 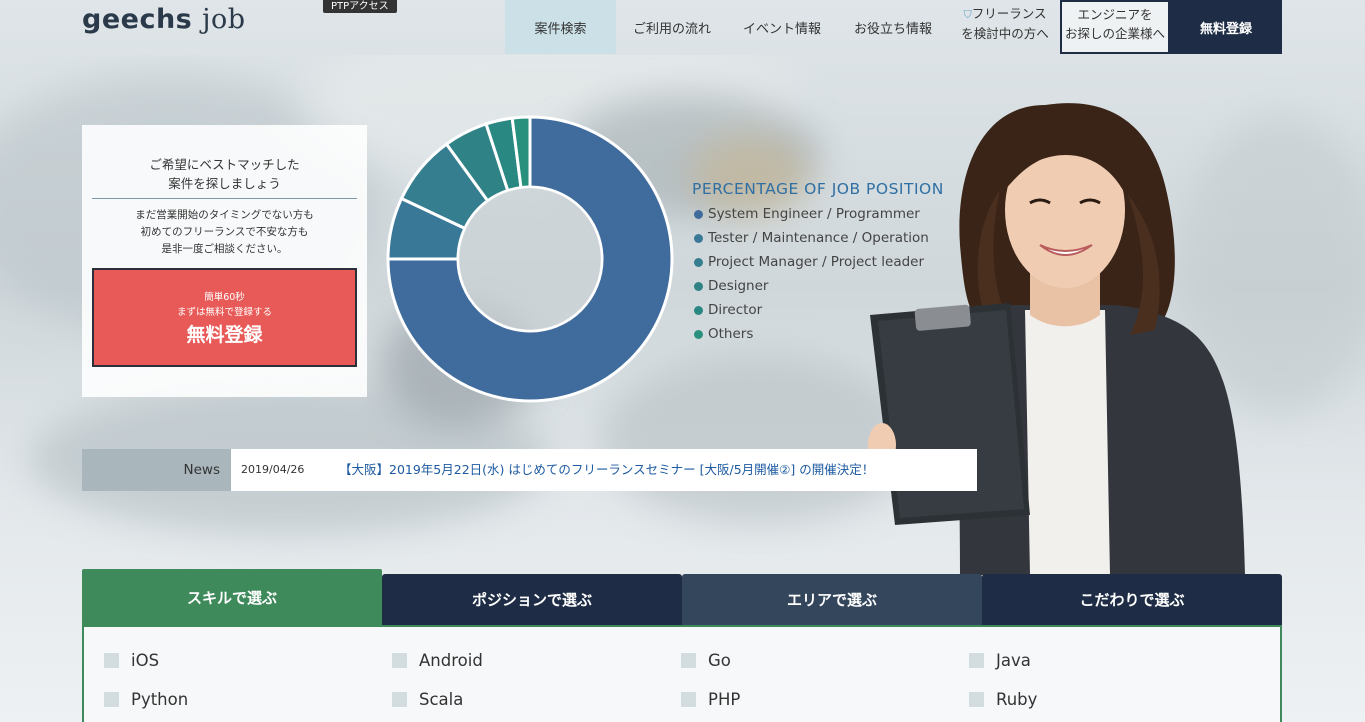 What do you see at coordinates (1009, 13) in the screenshot?
I see `freelance-line1: フリーランス` at bounding box center [1009, 13].